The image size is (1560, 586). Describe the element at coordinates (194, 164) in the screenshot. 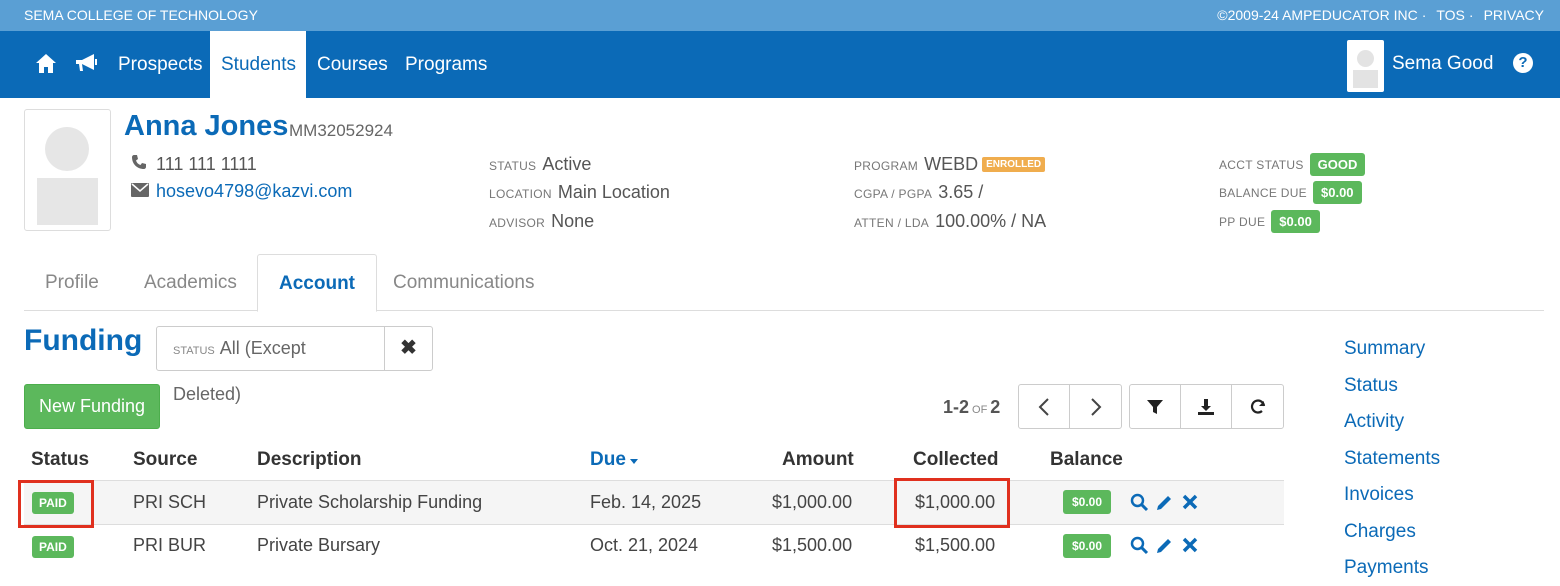

I see `student-phone: 111 111 1111` at that location.